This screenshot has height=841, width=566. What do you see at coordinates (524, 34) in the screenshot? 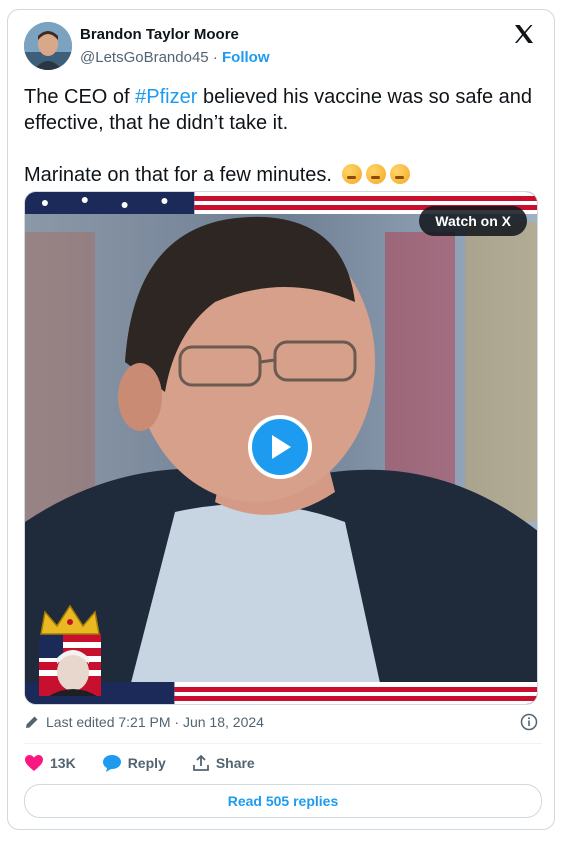
I see `x-logo-icon` at bounding box center [524, 34].